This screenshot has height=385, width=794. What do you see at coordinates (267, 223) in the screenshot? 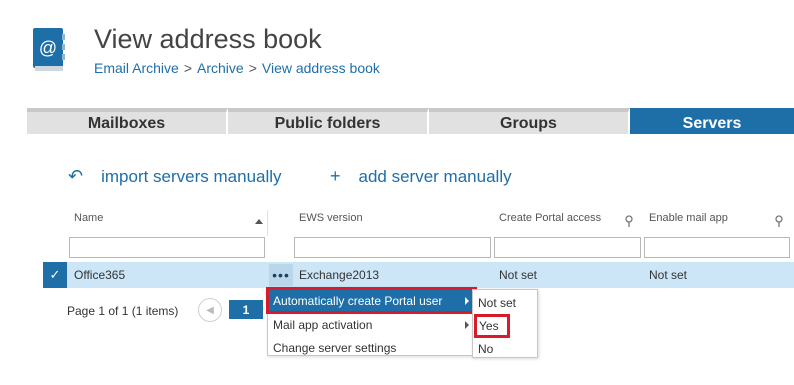
I see `column-divider` at bounding box center [267, 223].